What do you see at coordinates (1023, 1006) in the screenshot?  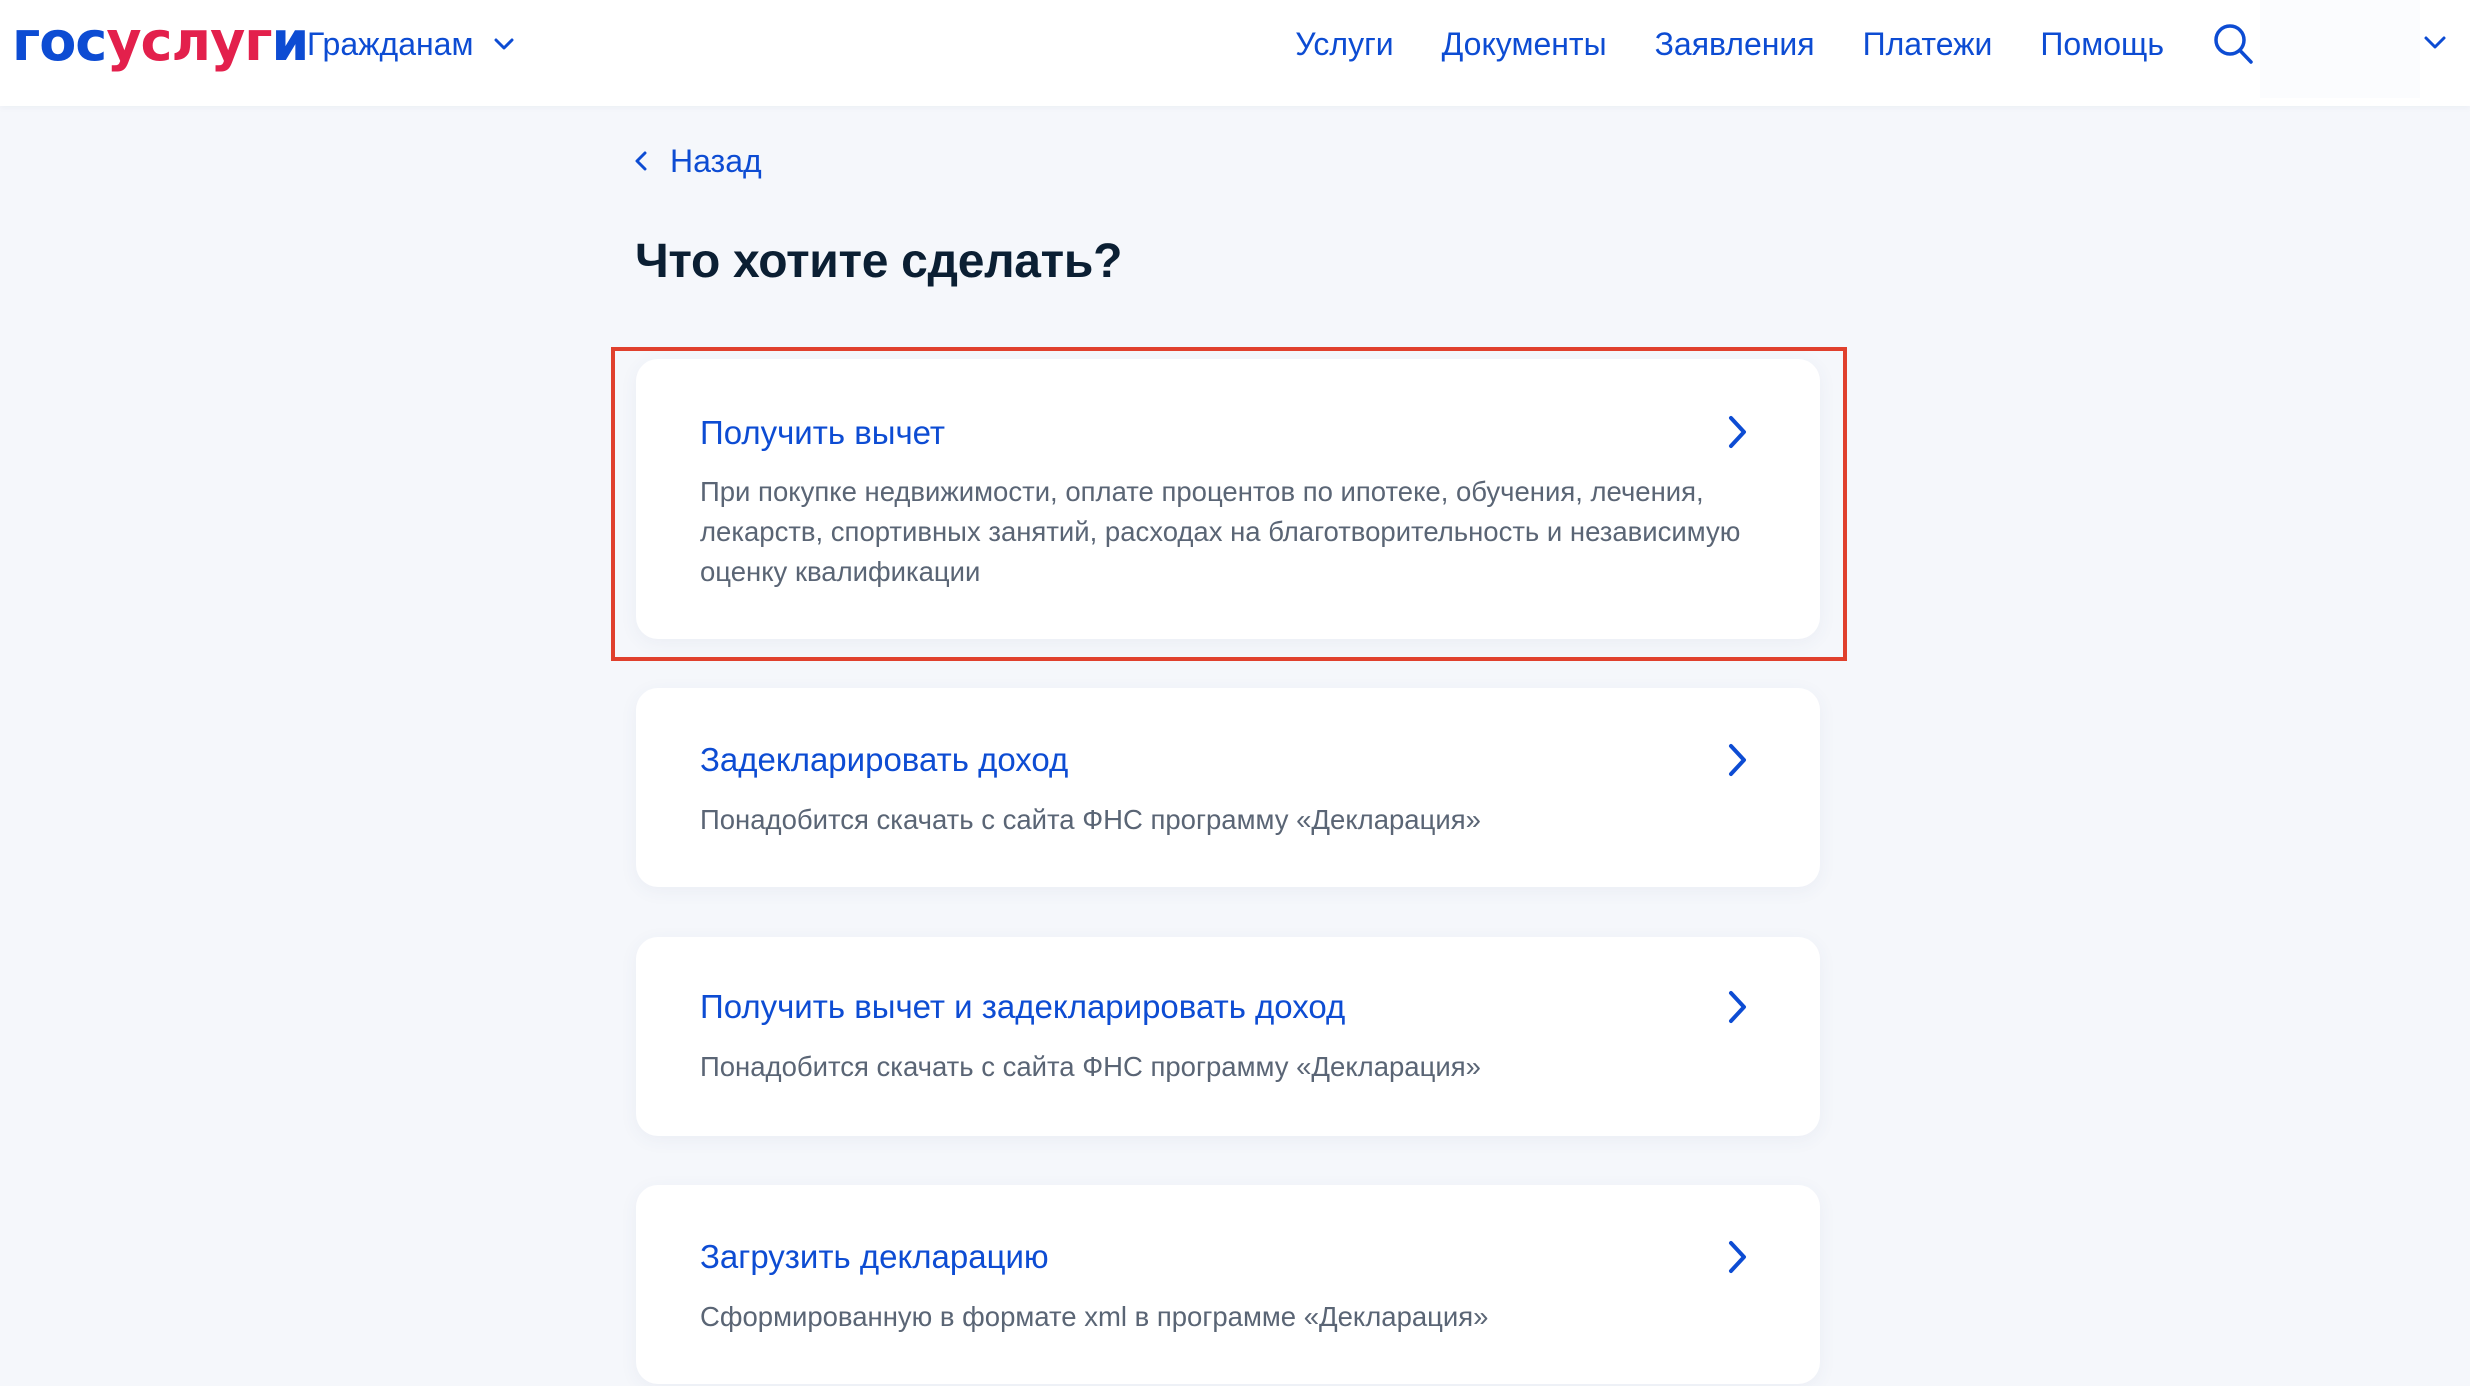 I see `option-title: Получить вычет и задекларировать доход` at bounding box center [1023, 1006].